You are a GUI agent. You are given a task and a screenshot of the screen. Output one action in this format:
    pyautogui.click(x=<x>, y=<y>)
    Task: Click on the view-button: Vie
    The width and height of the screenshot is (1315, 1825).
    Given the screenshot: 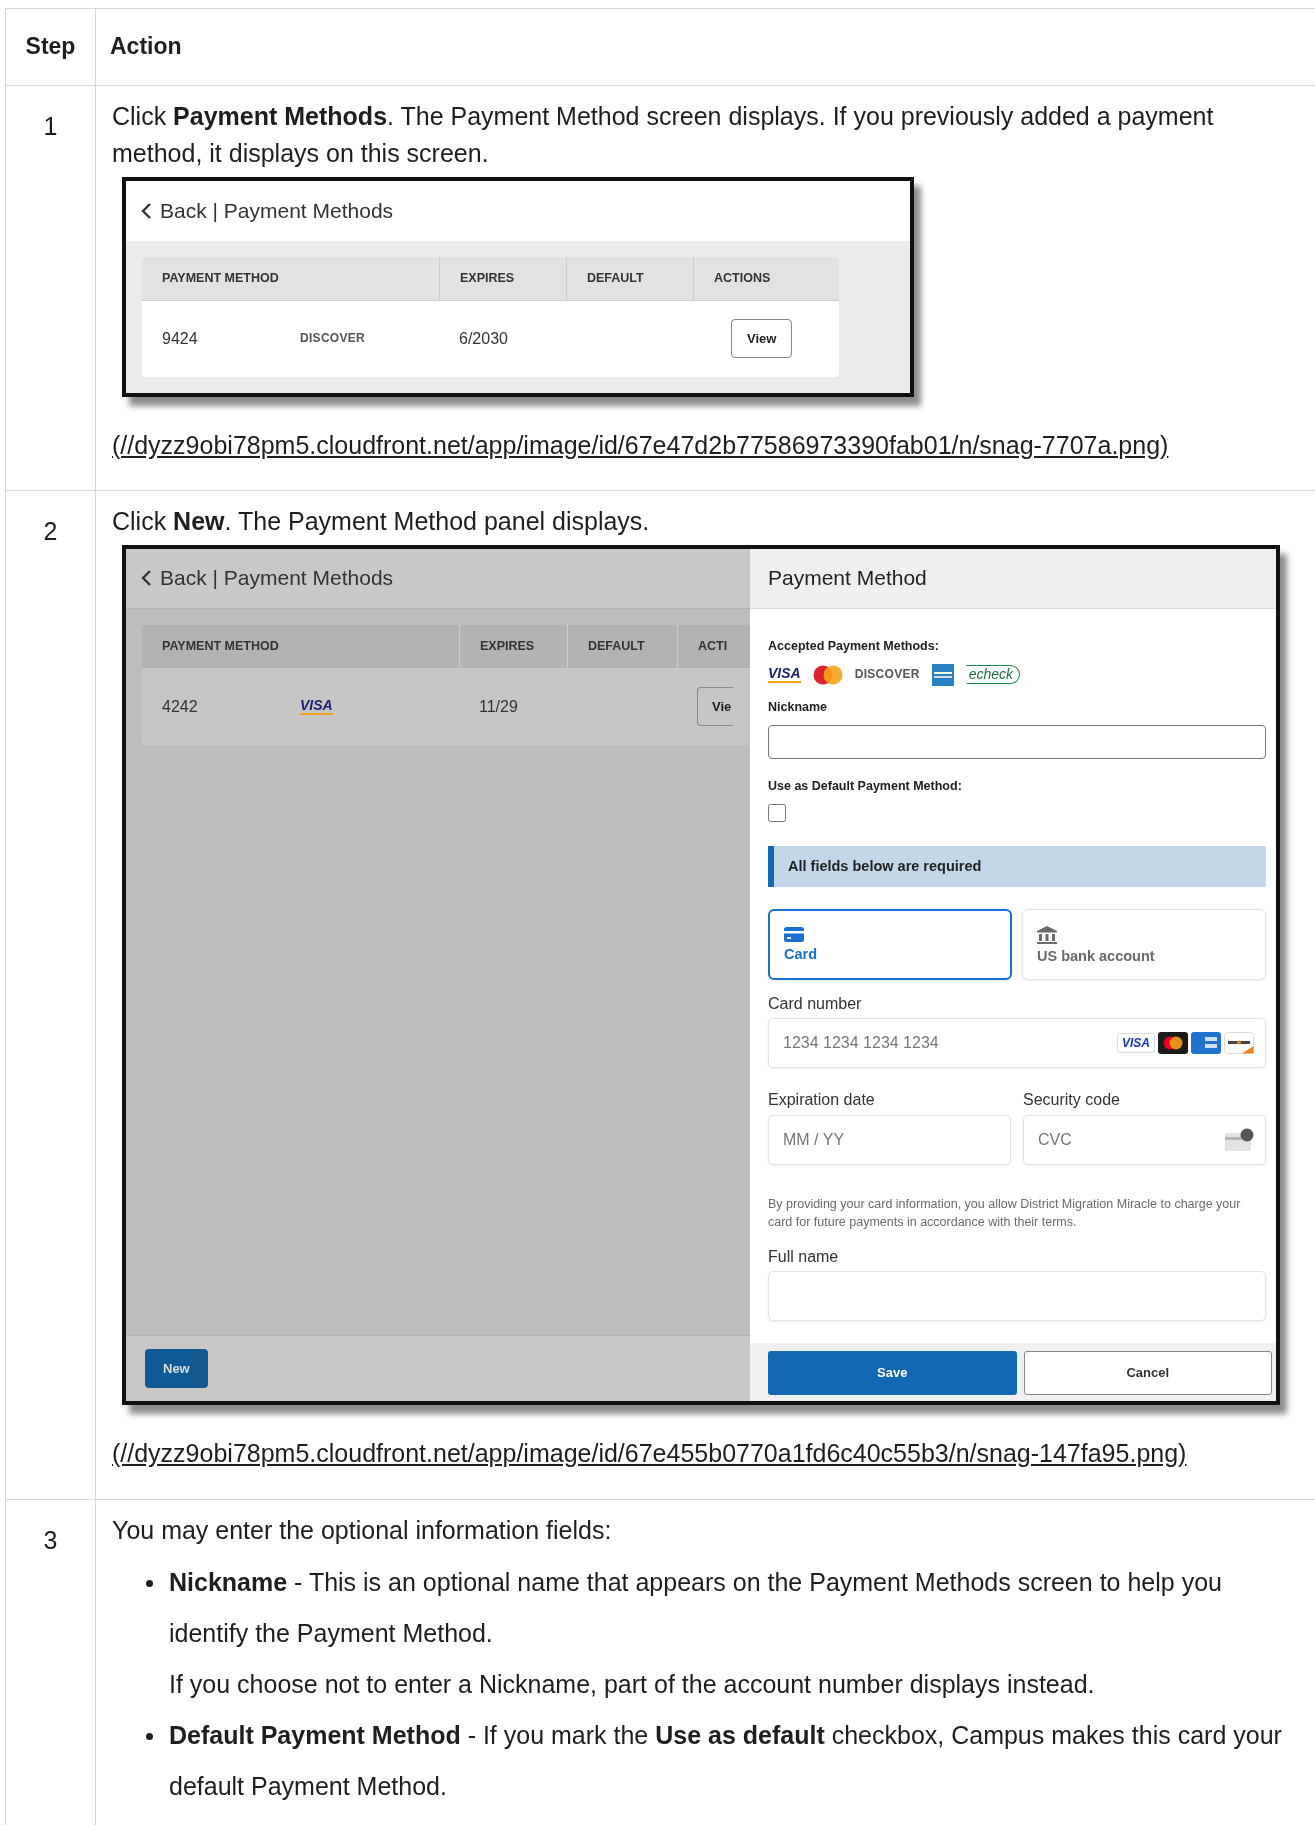 What is the action you would take?
    pyautogui.click(x=715, y=706)
    